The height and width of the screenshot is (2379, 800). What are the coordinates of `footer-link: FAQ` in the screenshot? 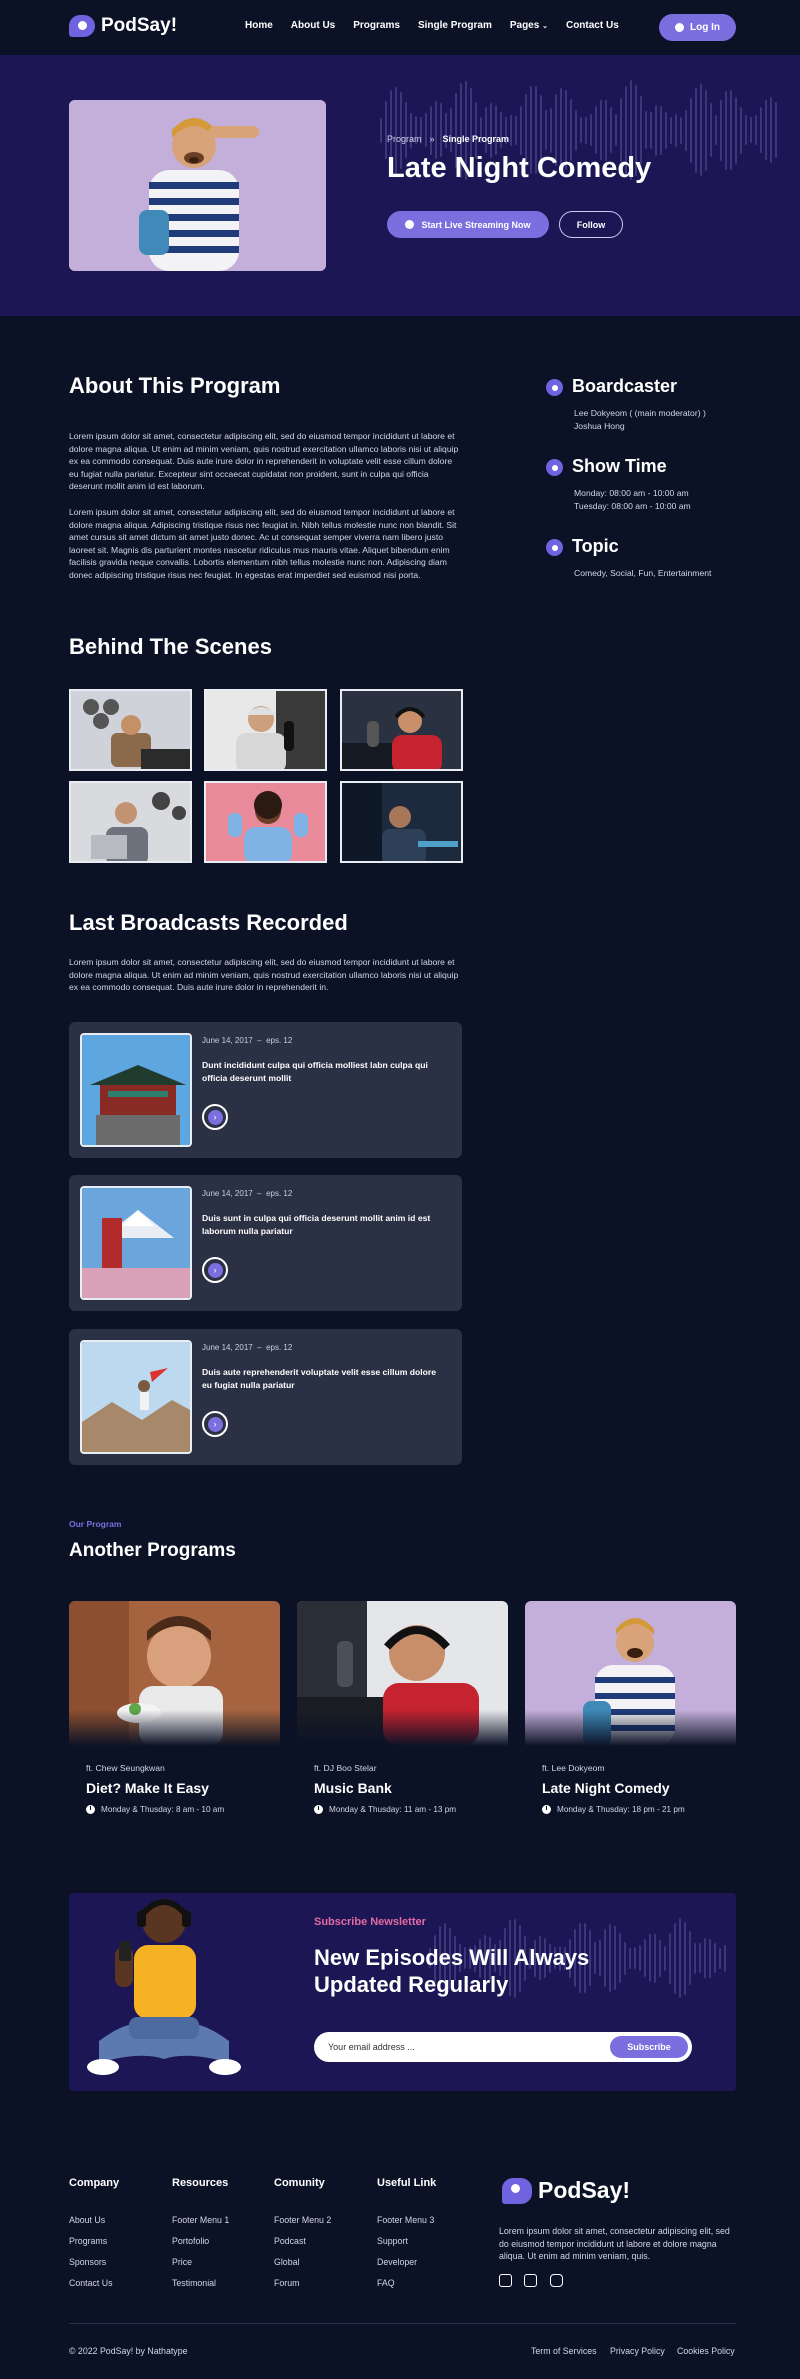 It's located at (386, 2283).